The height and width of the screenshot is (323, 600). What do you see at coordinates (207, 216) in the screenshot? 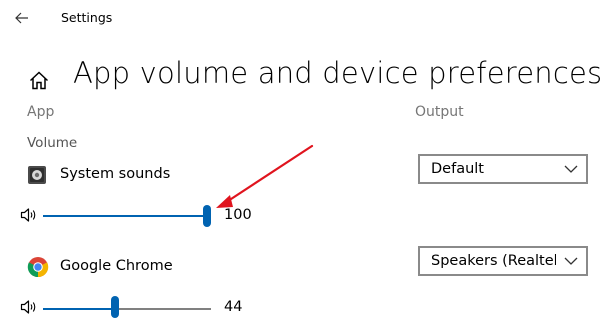
I see `system-sounds-volume-thumb` at bounding box center [207, 216].